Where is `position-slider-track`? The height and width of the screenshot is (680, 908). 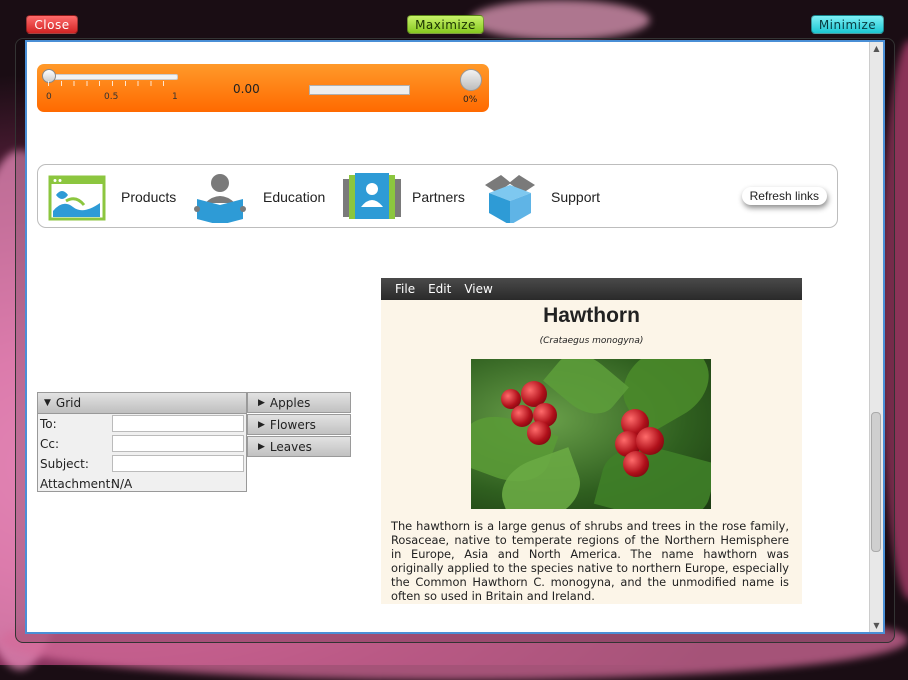
position-slider-track is located at coordinates (112, 77).